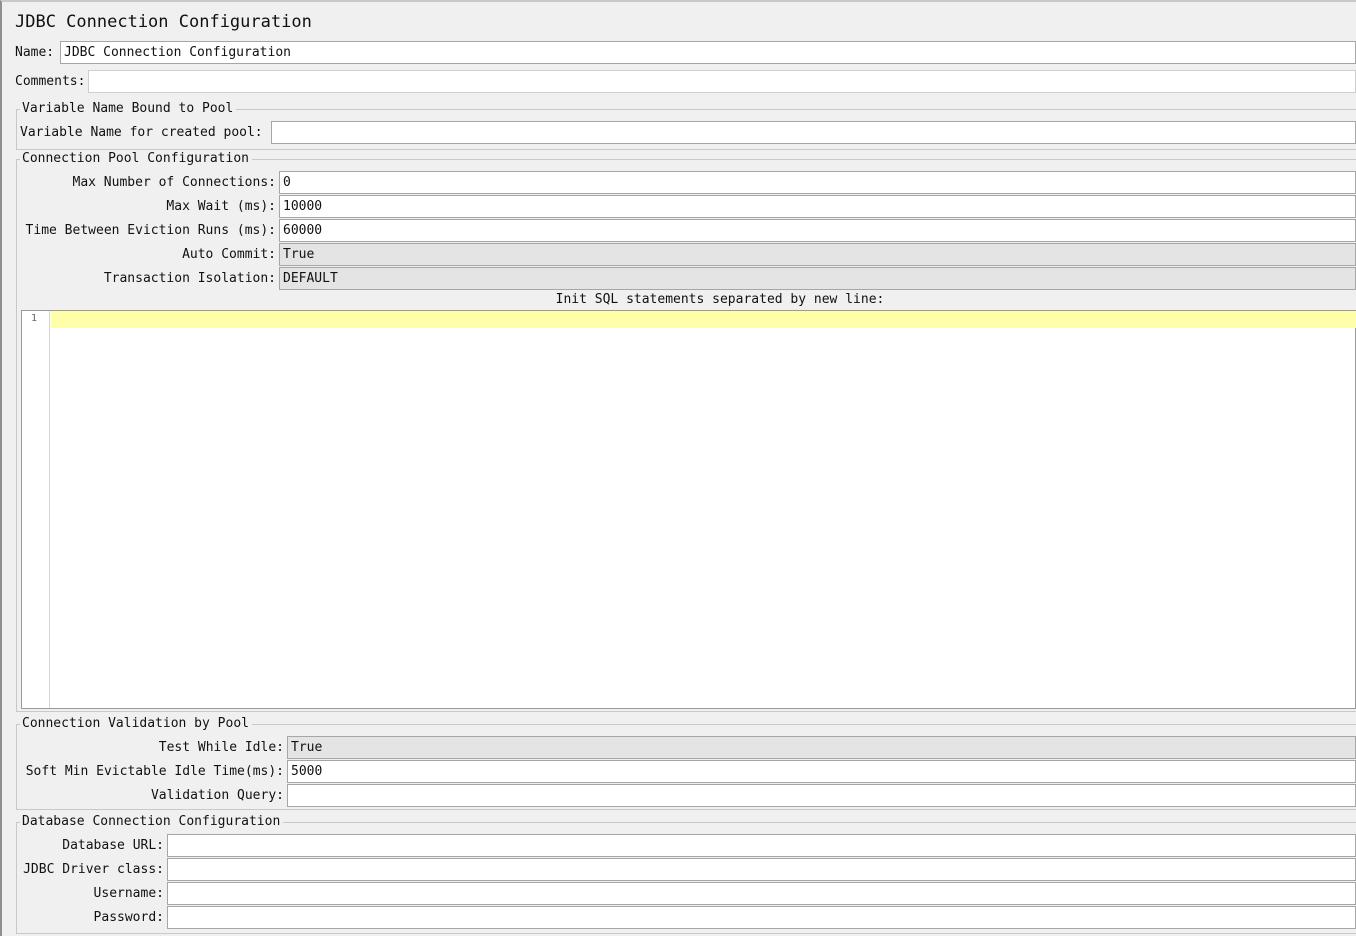 The image size is (1356, 936). Describe the element at coordinates (229, 254) in the screenshot. I see `auto-commit-label: Auto Commit:` at that location.